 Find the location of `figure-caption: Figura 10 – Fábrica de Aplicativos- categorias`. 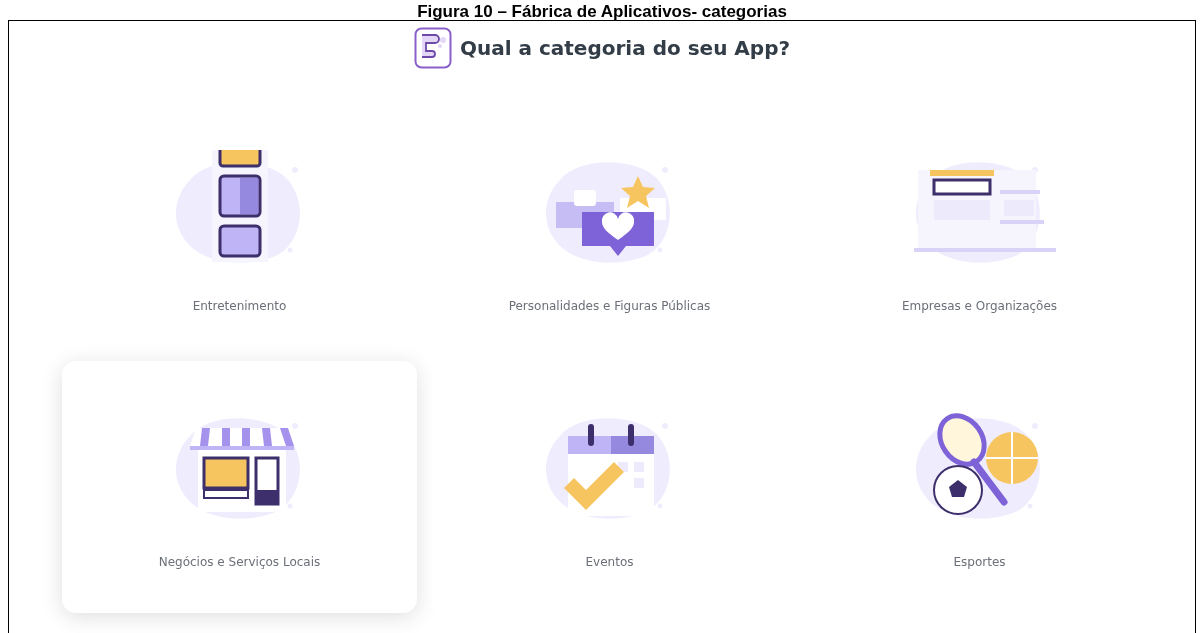

figure-caption: Figura 10 – Fábrica de Aplicativos- categorias is located at coordinates (602, 12).